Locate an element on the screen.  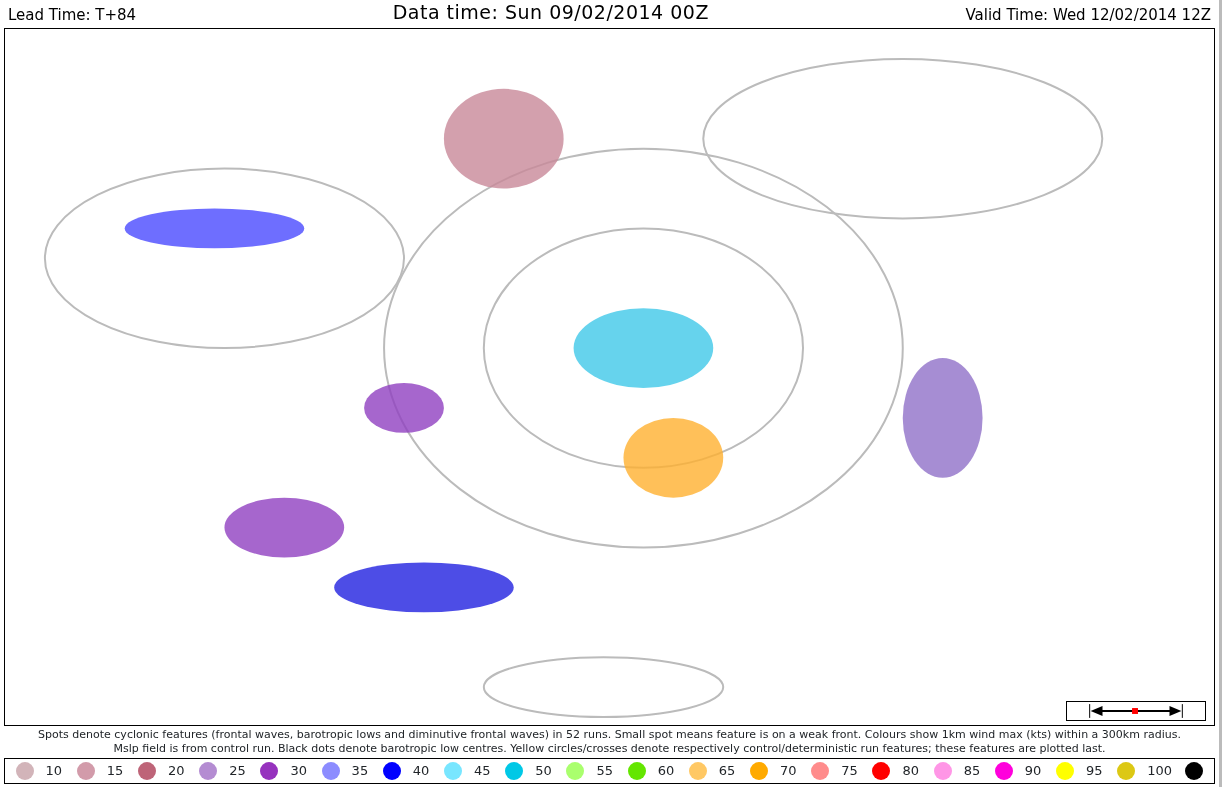
caption-line: Mslp field is from control run. Black dots denote barotropic low centres. Yellow circles/crosses denote respectively control/deterministic run features; these features are plotted last. is located at coordinates (609, 749).